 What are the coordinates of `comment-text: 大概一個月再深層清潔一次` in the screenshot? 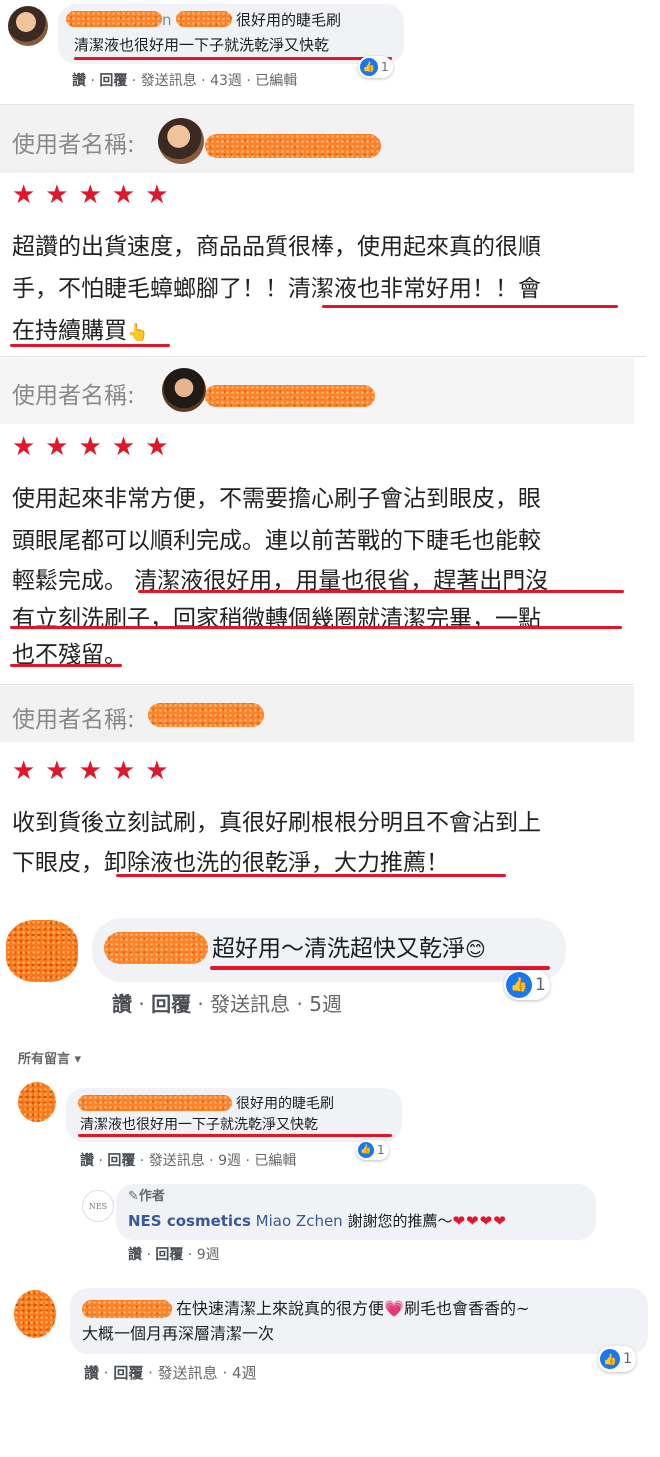 It's located at (178, 1333).